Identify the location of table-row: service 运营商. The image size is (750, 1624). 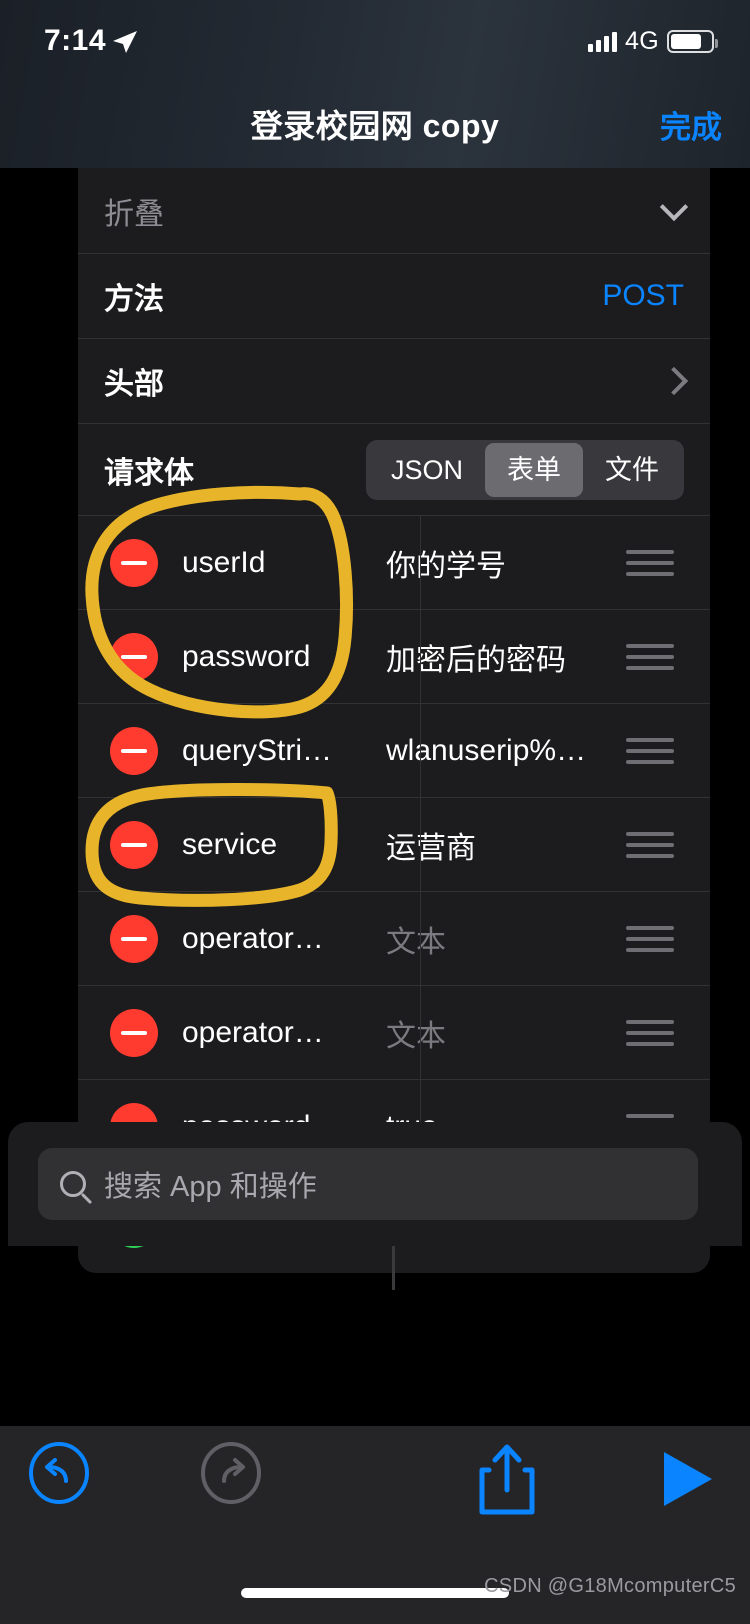
(394, 844).